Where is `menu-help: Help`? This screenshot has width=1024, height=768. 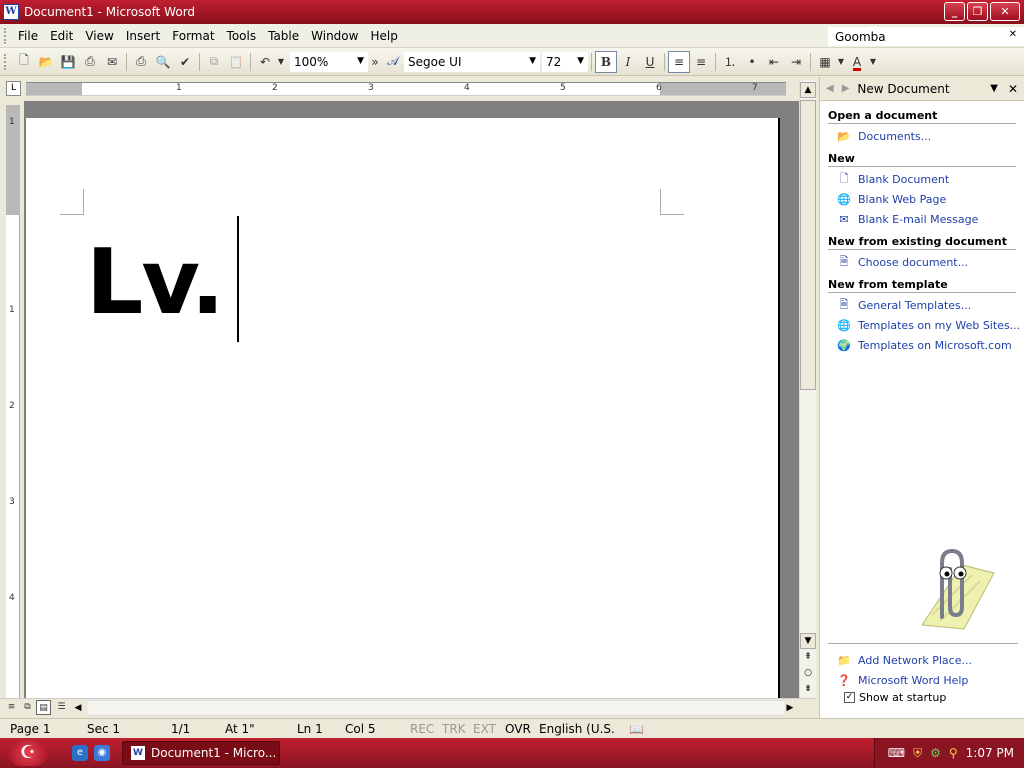
menu-help: Help is located at coordinates (383, 36).